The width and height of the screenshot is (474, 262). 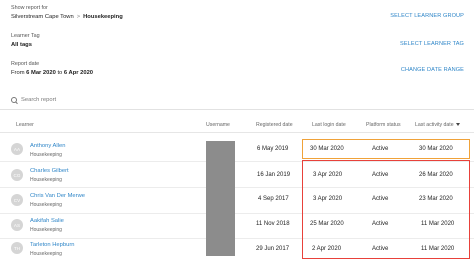 What do you see at coordinates (17, 175) in the screenshot?
I see `avatar: CG` at bounding box center [17, 175].